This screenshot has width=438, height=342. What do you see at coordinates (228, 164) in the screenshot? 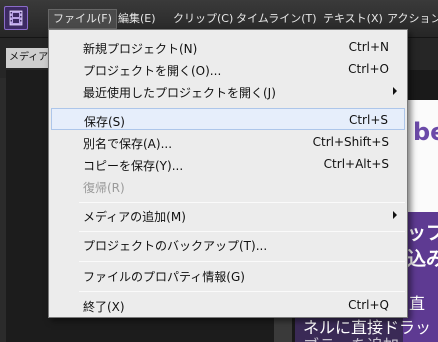
I see `menu-item-save-copy: コピーを保存(Y)... Ctrl+Alt+S` at bounding box center [228, 164].